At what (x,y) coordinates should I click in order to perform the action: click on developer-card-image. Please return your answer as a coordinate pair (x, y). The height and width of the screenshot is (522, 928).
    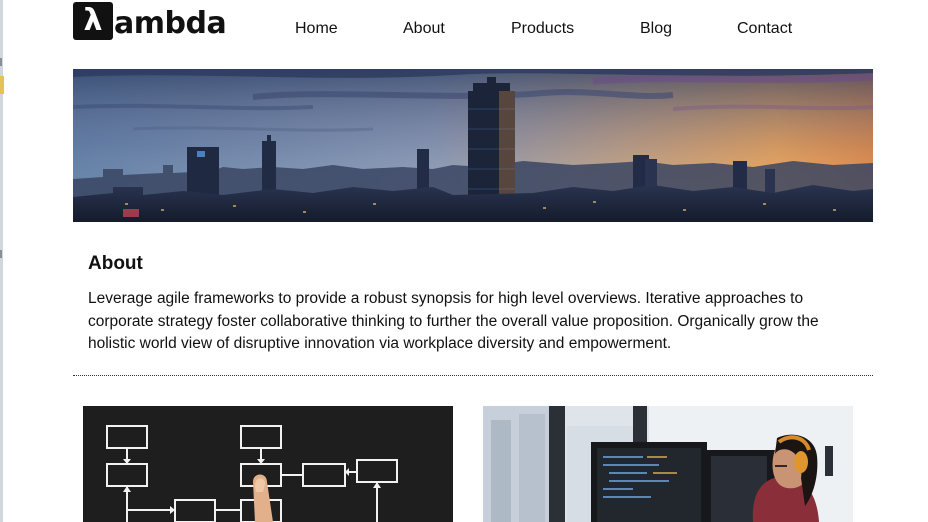
    Looking at the image, I should click on (668, 464).